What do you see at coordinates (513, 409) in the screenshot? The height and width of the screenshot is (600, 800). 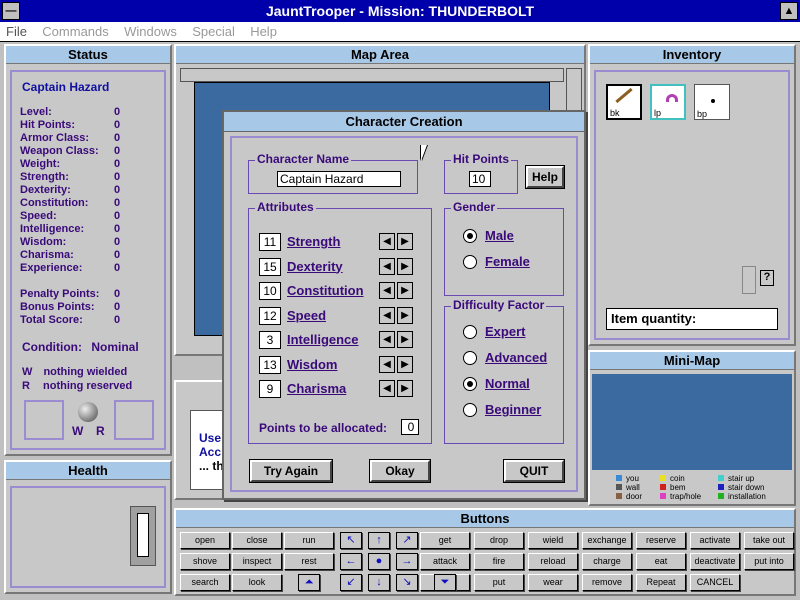 I see `difficulty-label-beginner: Beginner` at bounding box center [513, 409].